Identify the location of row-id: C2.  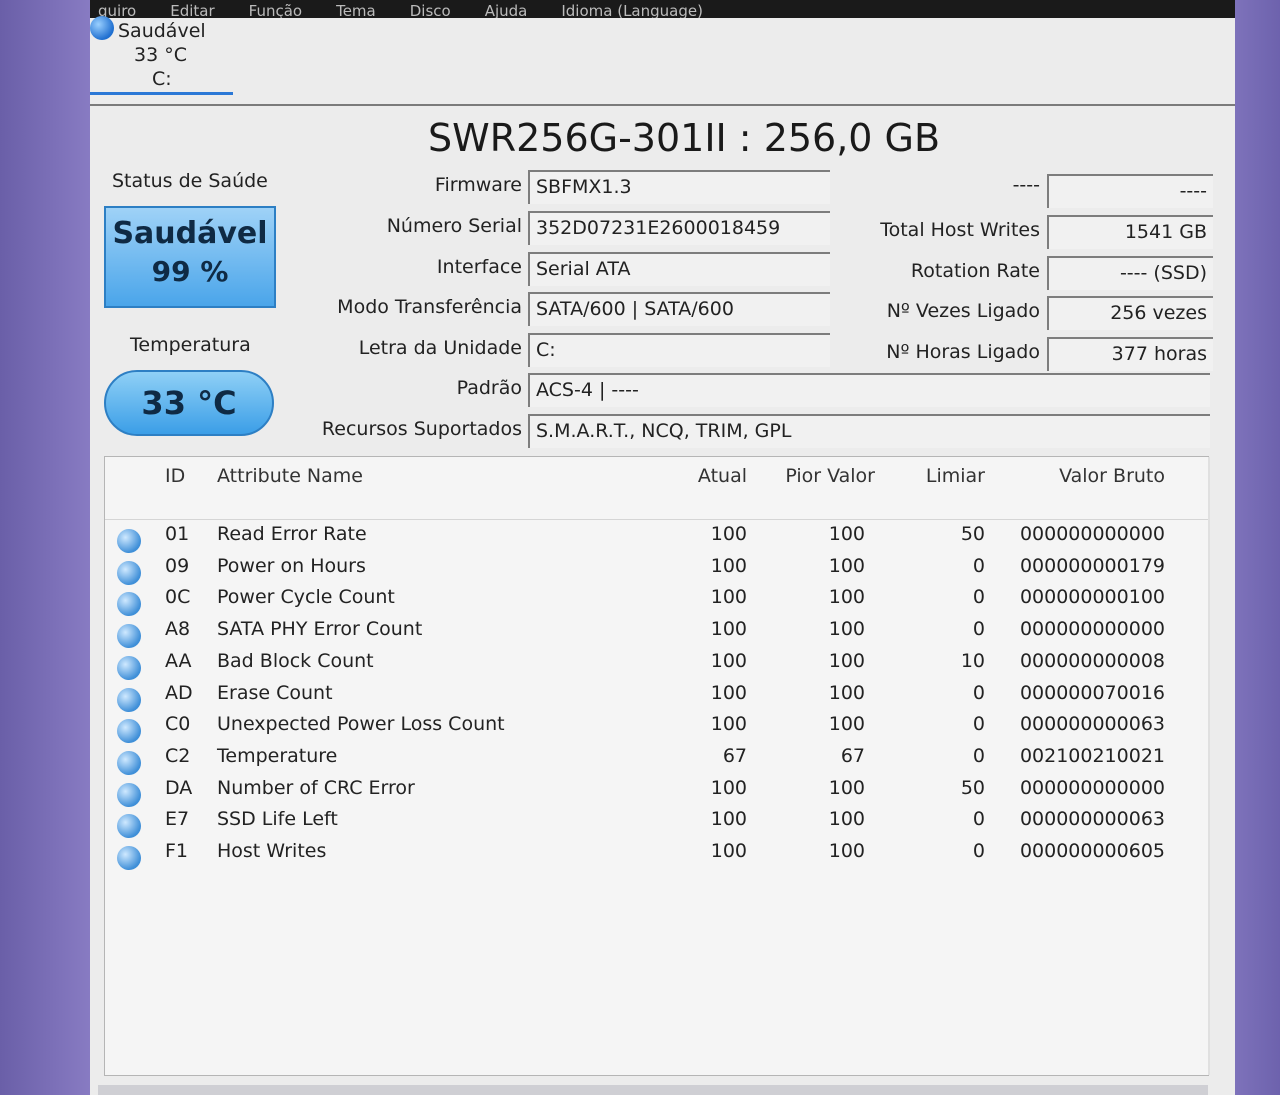
(178, 755).